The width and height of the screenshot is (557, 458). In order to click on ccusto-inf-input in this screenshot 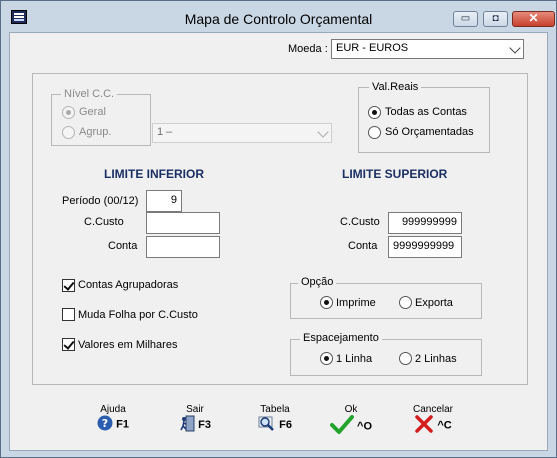, I will do `click(183, 223)`.